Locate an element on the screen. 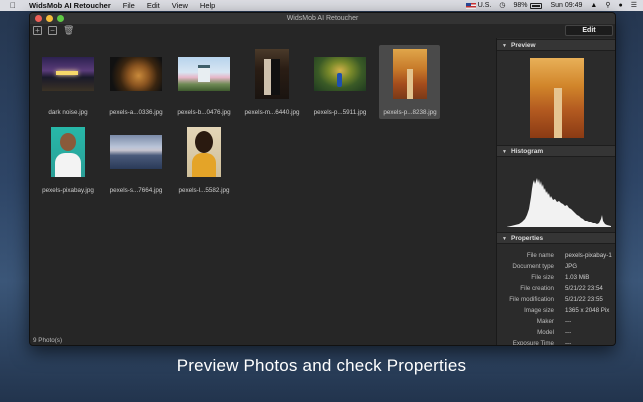 This screenshot has height=402, width=643. thumbnail: pexels-p...5911.jpg is located at coordinates (340, 82).